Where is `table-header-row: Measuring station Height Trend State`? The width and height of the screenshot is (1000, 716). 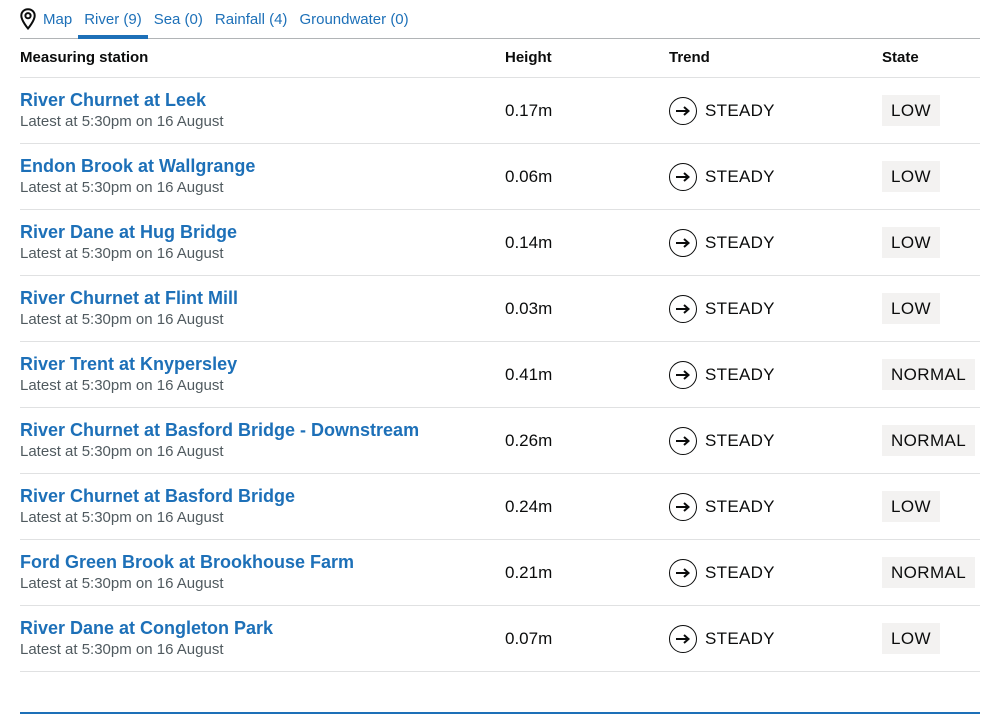
table-header-row: Measuring station Height Trend State is located at coordinates (500, 58).